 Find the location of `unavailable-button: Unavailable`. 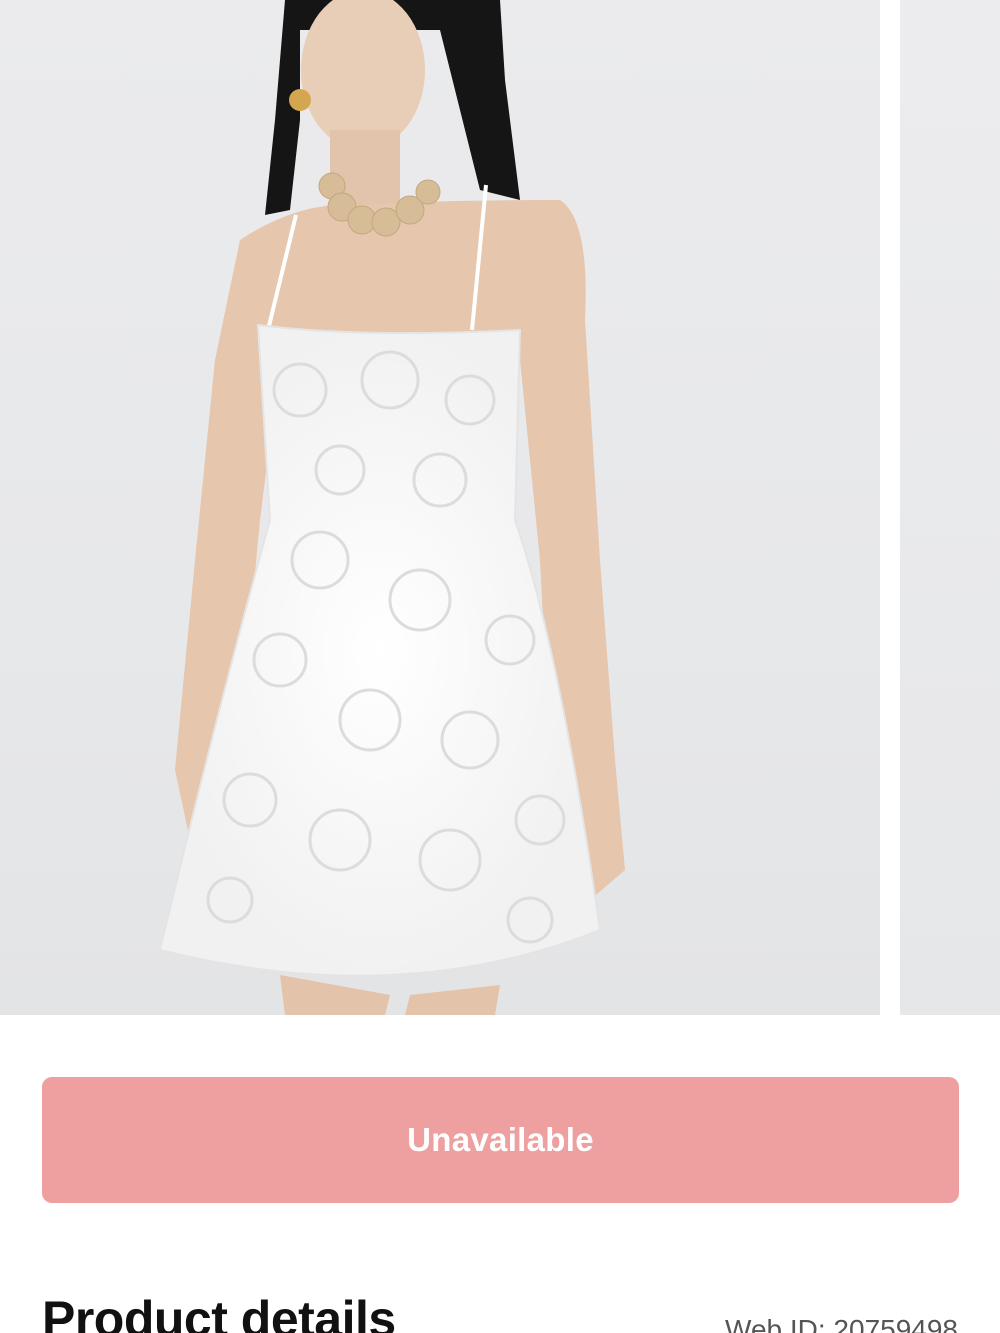

unavailable-button: Unavailable is located at coordinates (500, 1140).